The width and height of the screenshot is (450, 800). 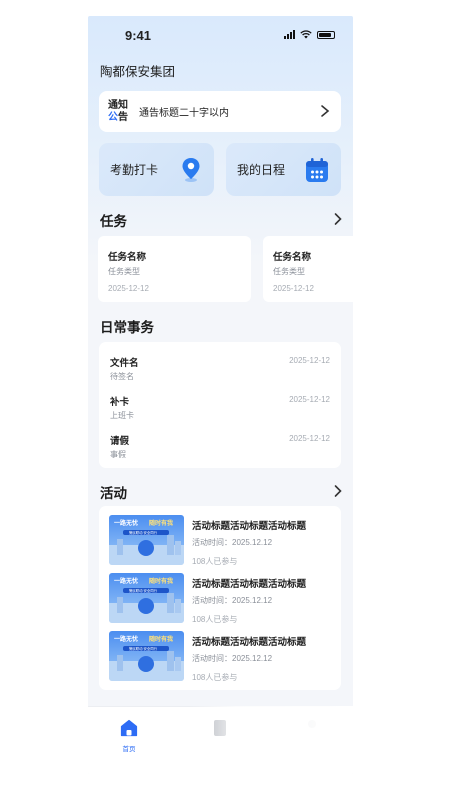 I want to click on daily-item-name: 补卡, so click(x=120, y=402).